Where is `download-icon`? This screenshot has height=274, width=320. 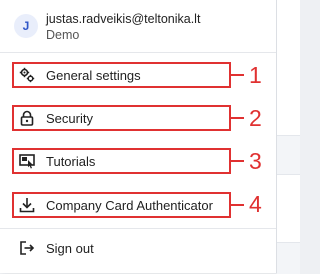
download-icon is located at coordinates (27, 205).